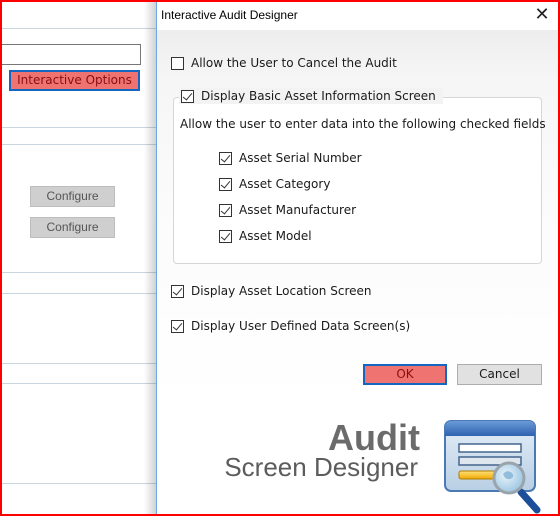 The width and height of the screenshot is (560, 516). I want to click on asset-model-checkbox: Asset Model, so click(265, 236).